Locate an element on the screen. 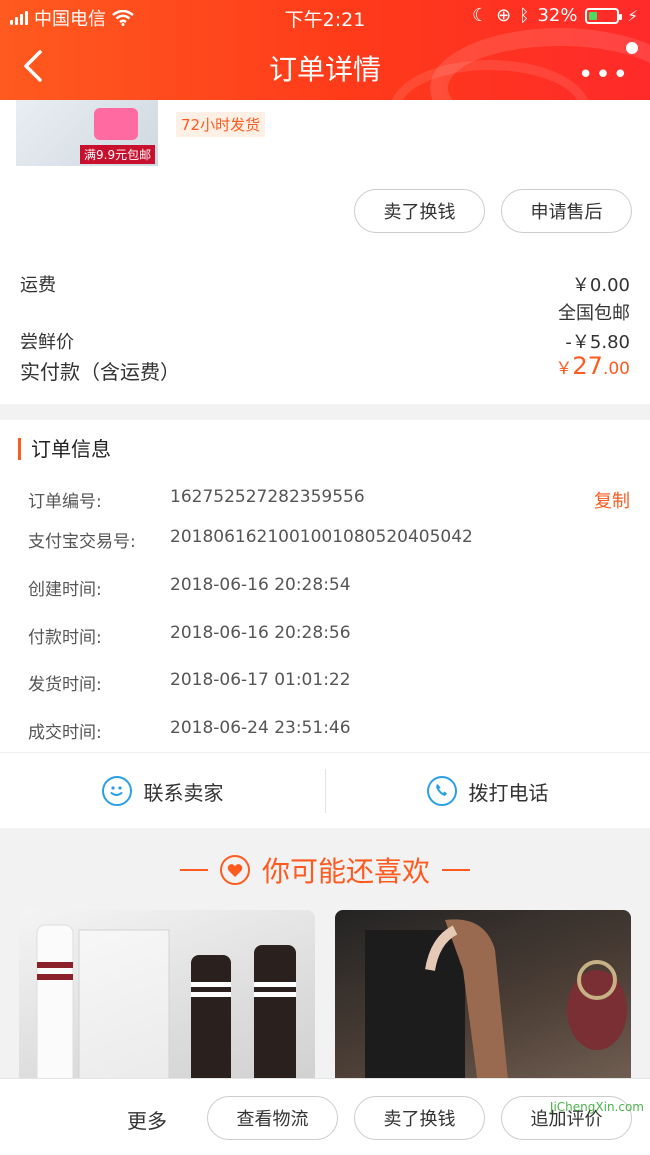  moon-icon: ☾ is located at coordinates (480, 15).